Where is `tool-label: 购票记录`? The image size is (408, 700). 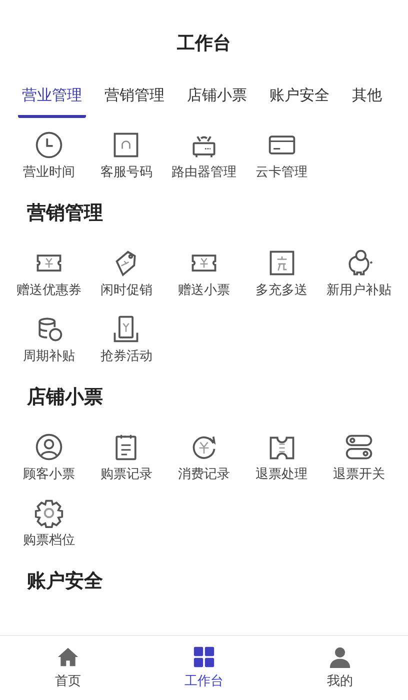 tool-label: 购票记录 is located at coordinates (126, 475).